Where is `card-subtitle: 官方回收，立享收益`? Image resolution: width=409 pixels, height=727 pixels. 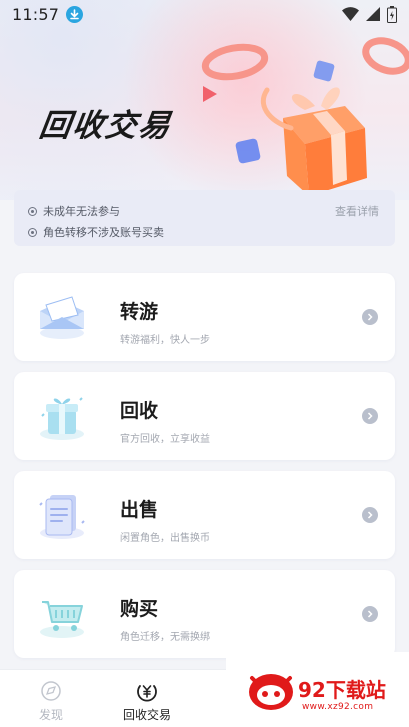
card-subtitle: 官方回收，立享收益 is located at coordinates (165, 439).